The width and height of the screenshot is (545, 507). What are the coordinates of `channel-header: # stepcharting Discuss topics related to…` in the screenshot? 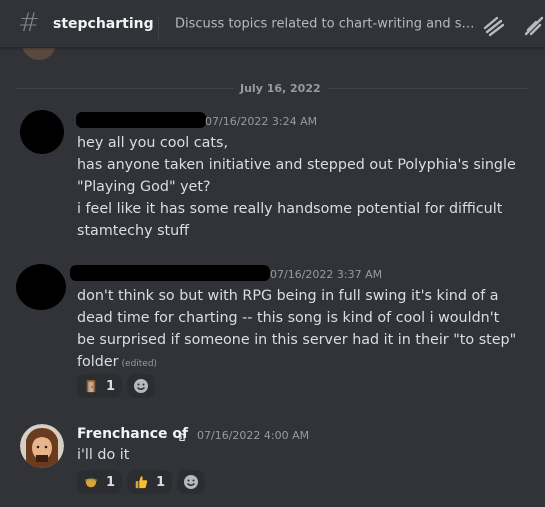 It's located at (272, 24).